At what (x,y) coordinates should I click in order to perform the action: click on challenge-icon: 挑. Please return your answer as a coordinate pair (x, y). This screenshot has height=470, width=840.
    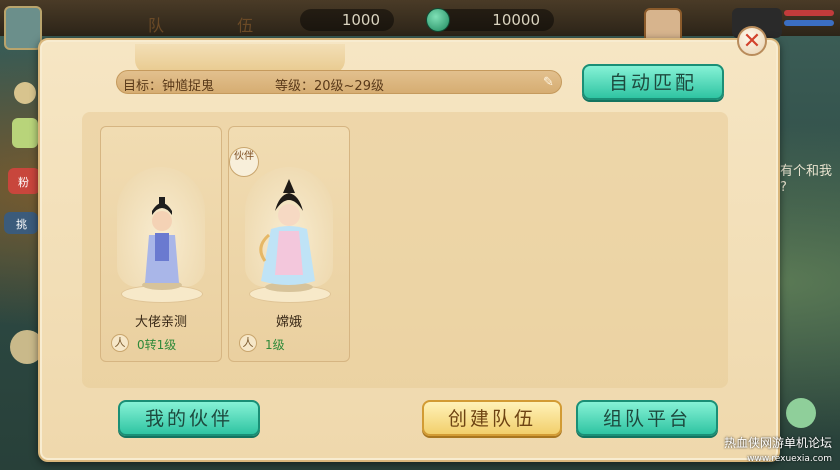
    Looking at the image, I should click on (21, 223).